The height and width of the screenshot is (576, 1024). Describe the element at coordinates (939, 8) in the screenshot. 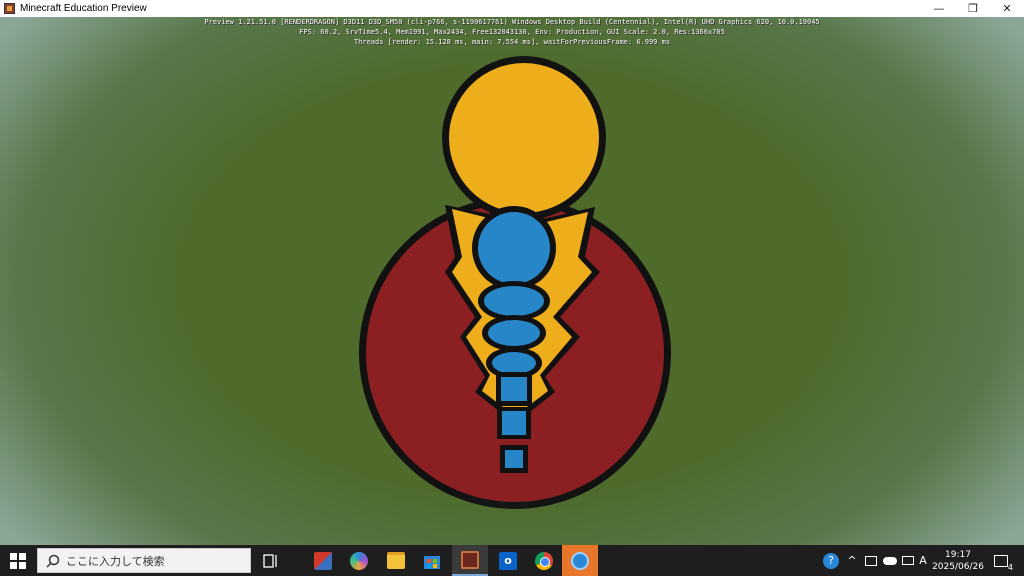

I see `minimize-button: —` at that location.